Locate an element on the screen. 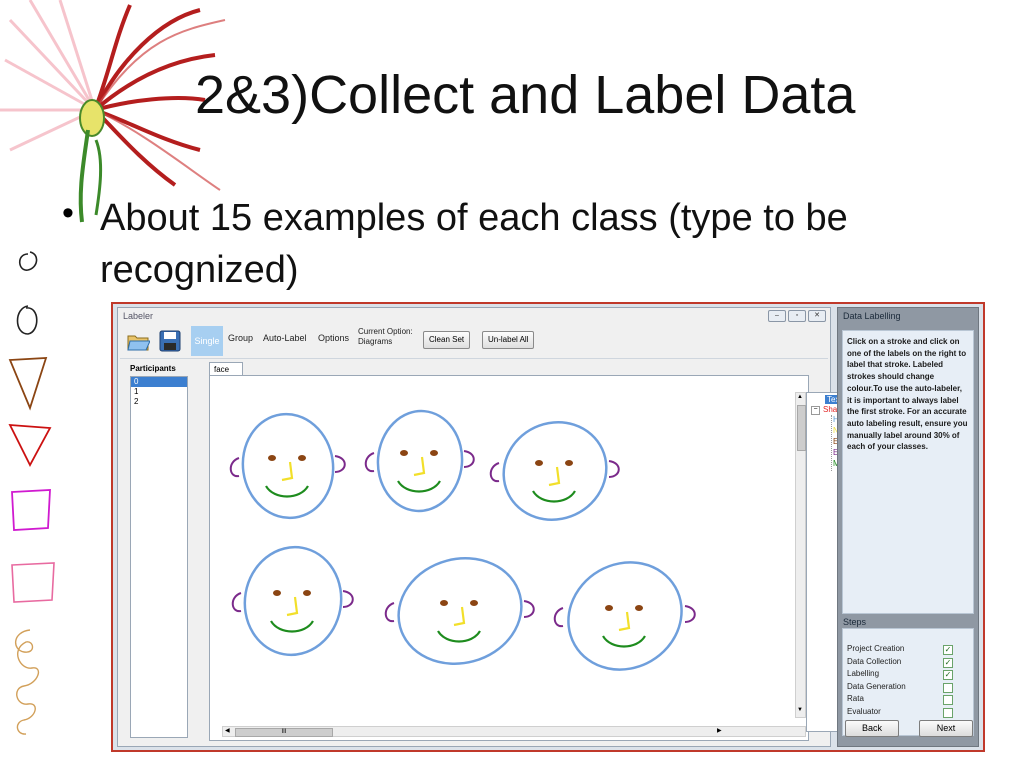  next-button: Next is located at coordinates (946, 728).